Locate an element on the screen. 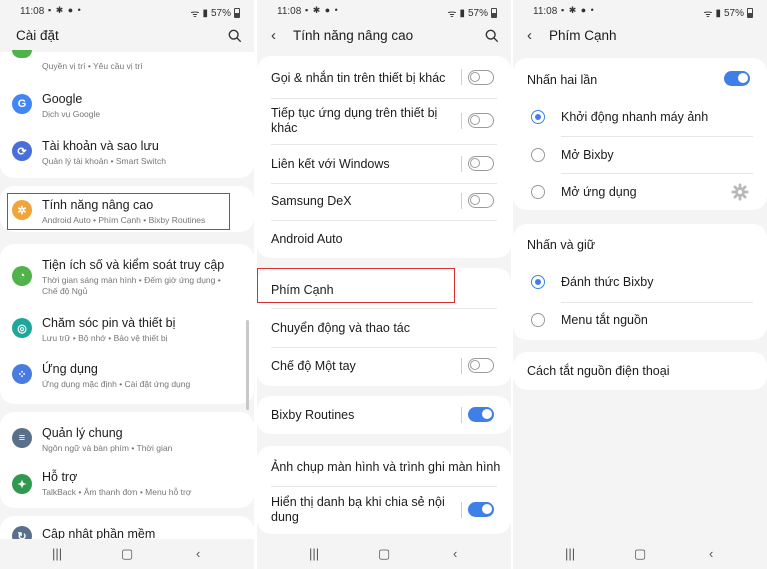 The height and width of the screenshot is (569, 767). list-item-screenshots: Ảnh chụp màn hình và trình ghi màn hình is located at coordinates (384, 466).